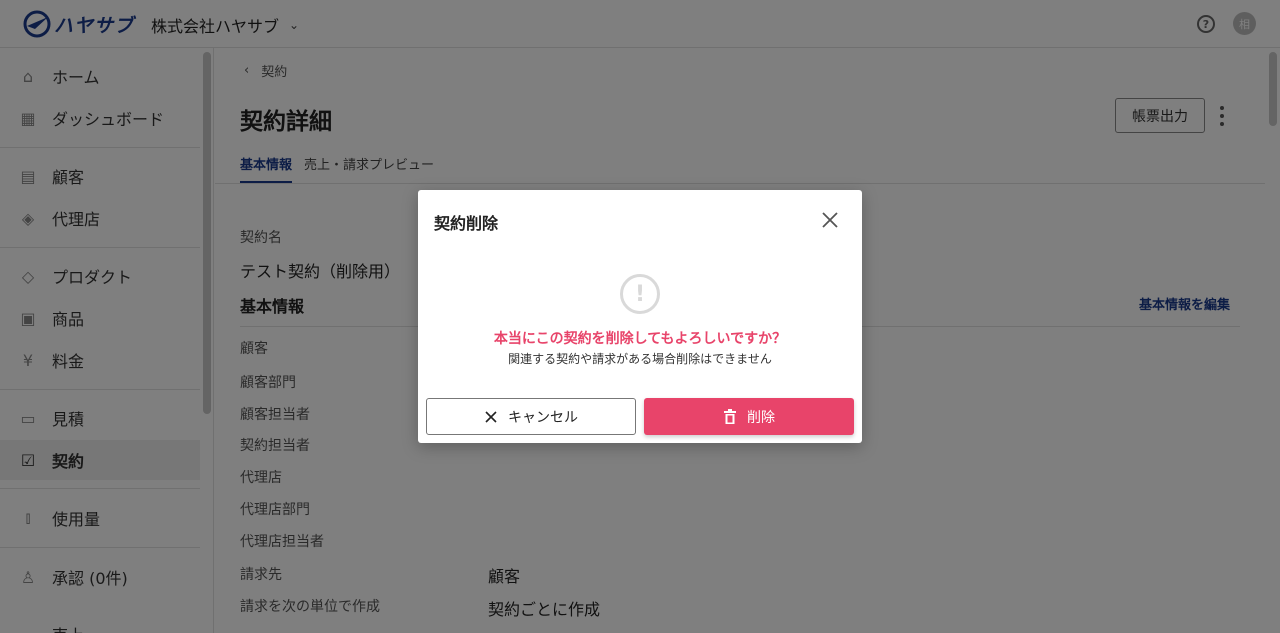 The height and width of the screenshot is (633, 1280). What do you see at coordinates (640, 294) in the screenshot?
I see `warning-icon: !` at bounding box center [640, 294].